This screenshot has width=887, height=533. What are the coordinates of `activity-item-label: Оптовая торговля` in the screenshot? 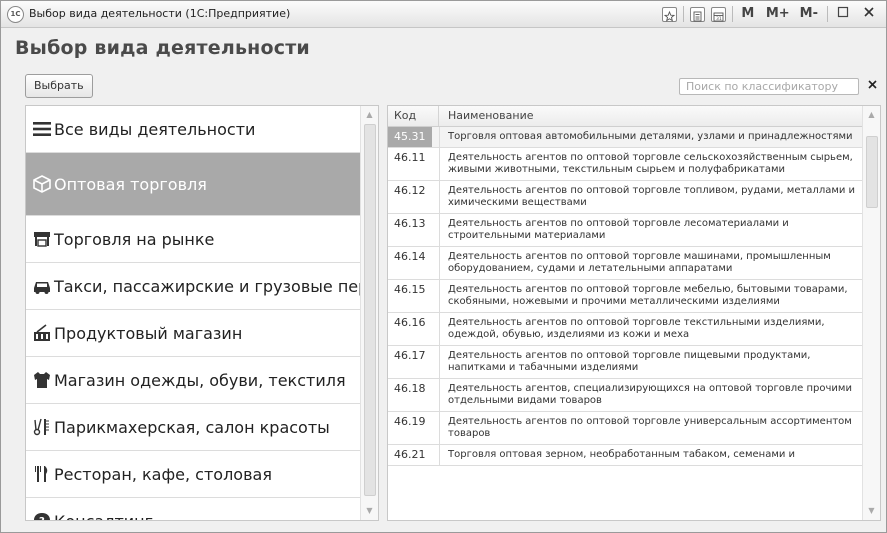 It's located at (130, 184).